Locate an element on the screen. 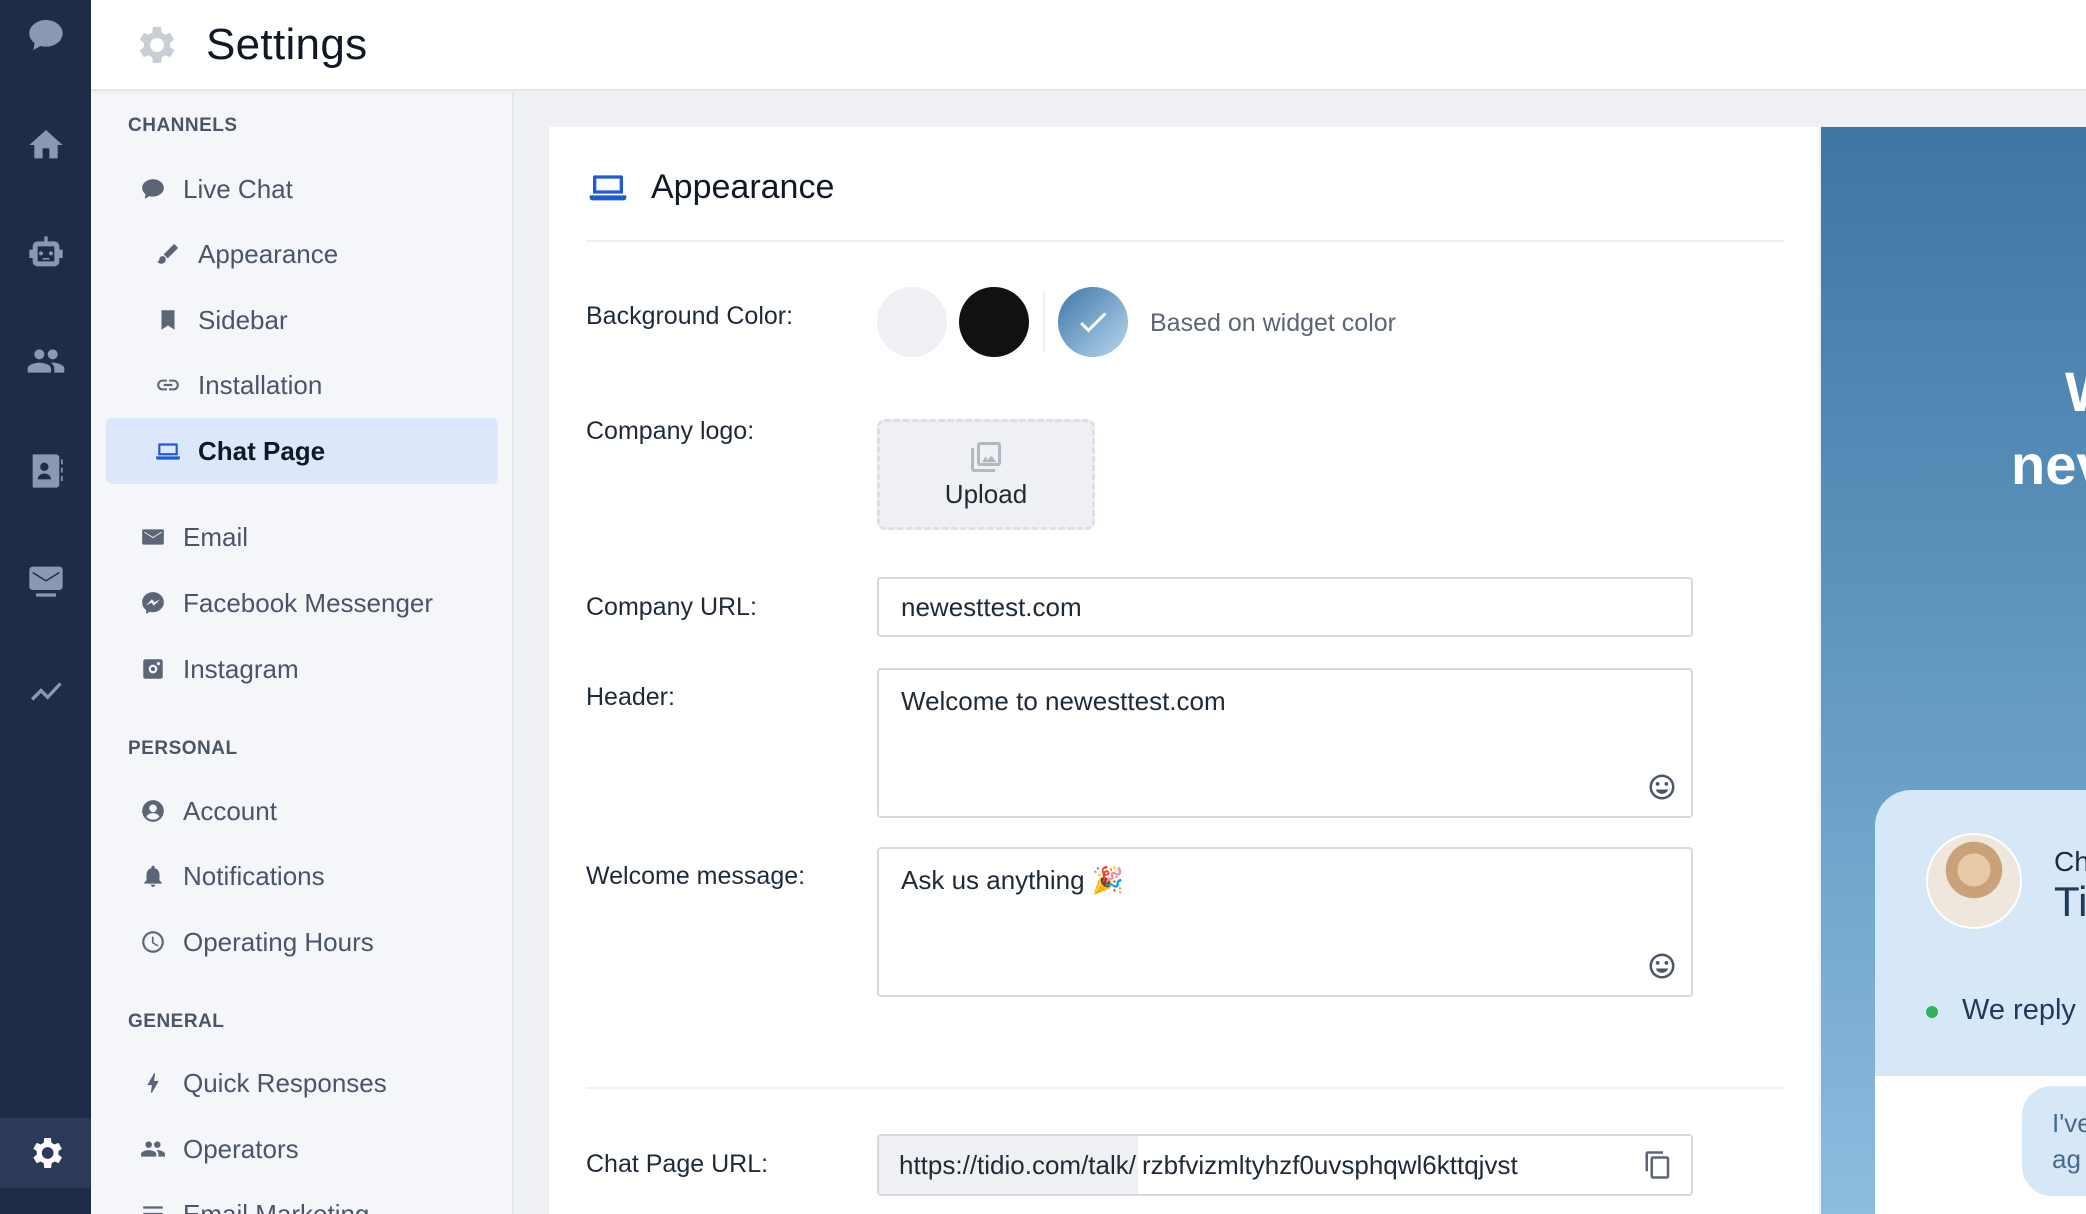 The width and height of the screenshot is (2086, 1214). nav-item-label: Operators is located at coordinates (241, 1148).